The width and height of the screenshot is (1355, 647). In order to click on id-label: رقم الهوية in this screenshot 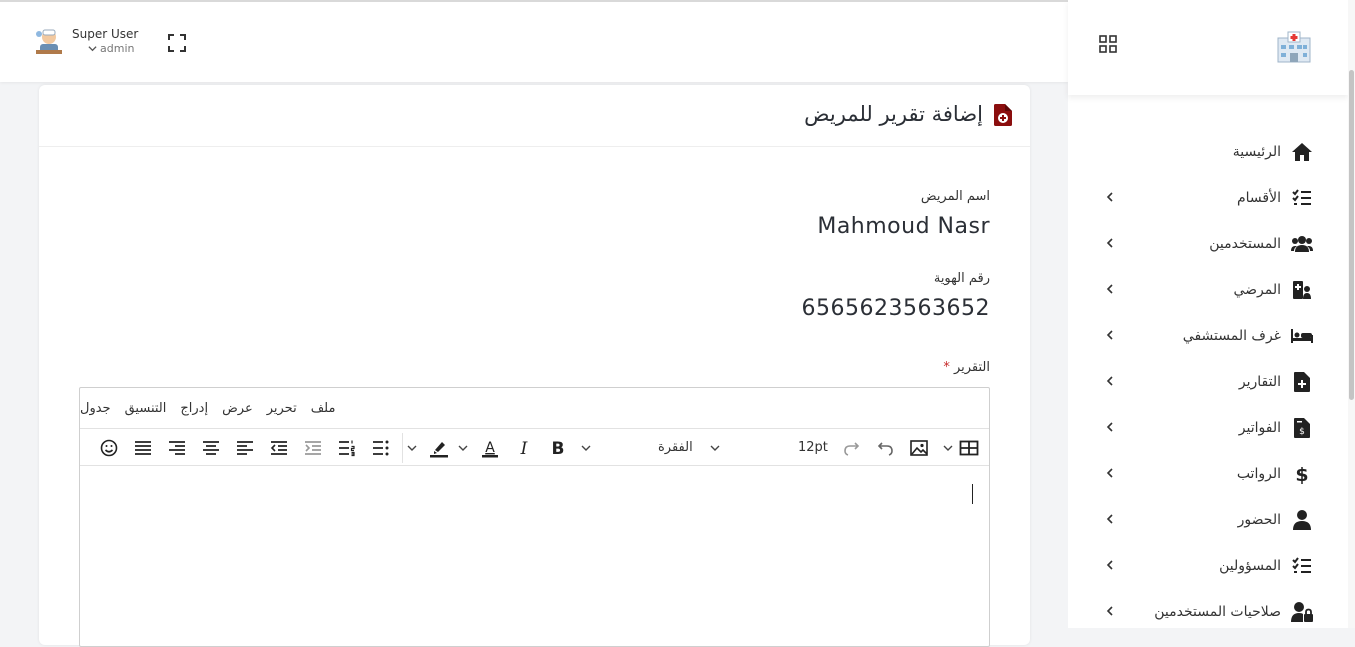, I will do `click(961, 278)`.